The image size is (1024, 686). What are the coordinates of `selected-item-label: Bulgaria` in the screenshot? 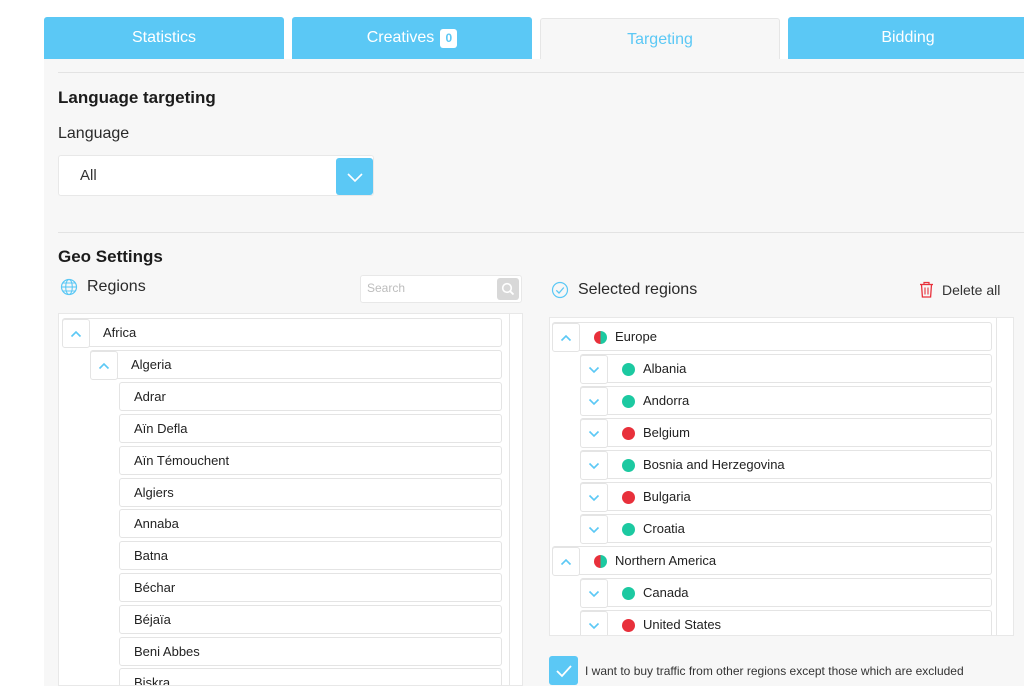 It's located at (667, 496).